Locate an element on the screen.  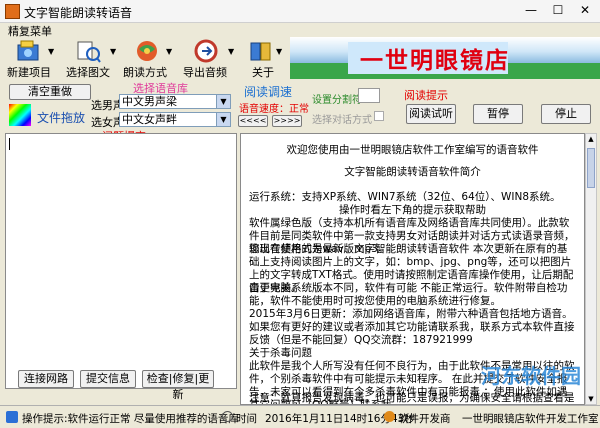
content-scrollbar: ▲ ▼ is located at coordinates (591, 269).